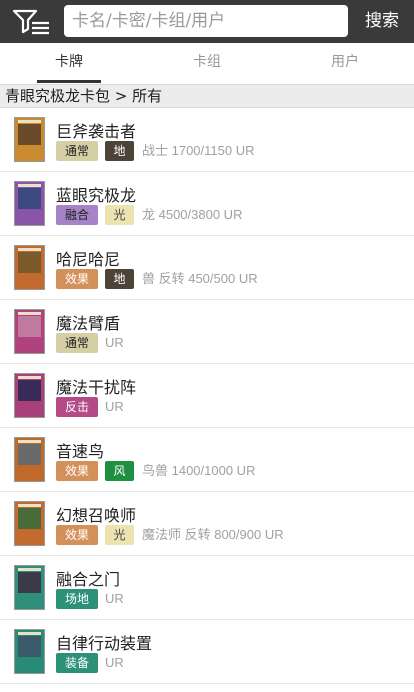 The width and height of the screenshot is (414, 692). I want to click on top-bar: 搜索, so click(207, 21).